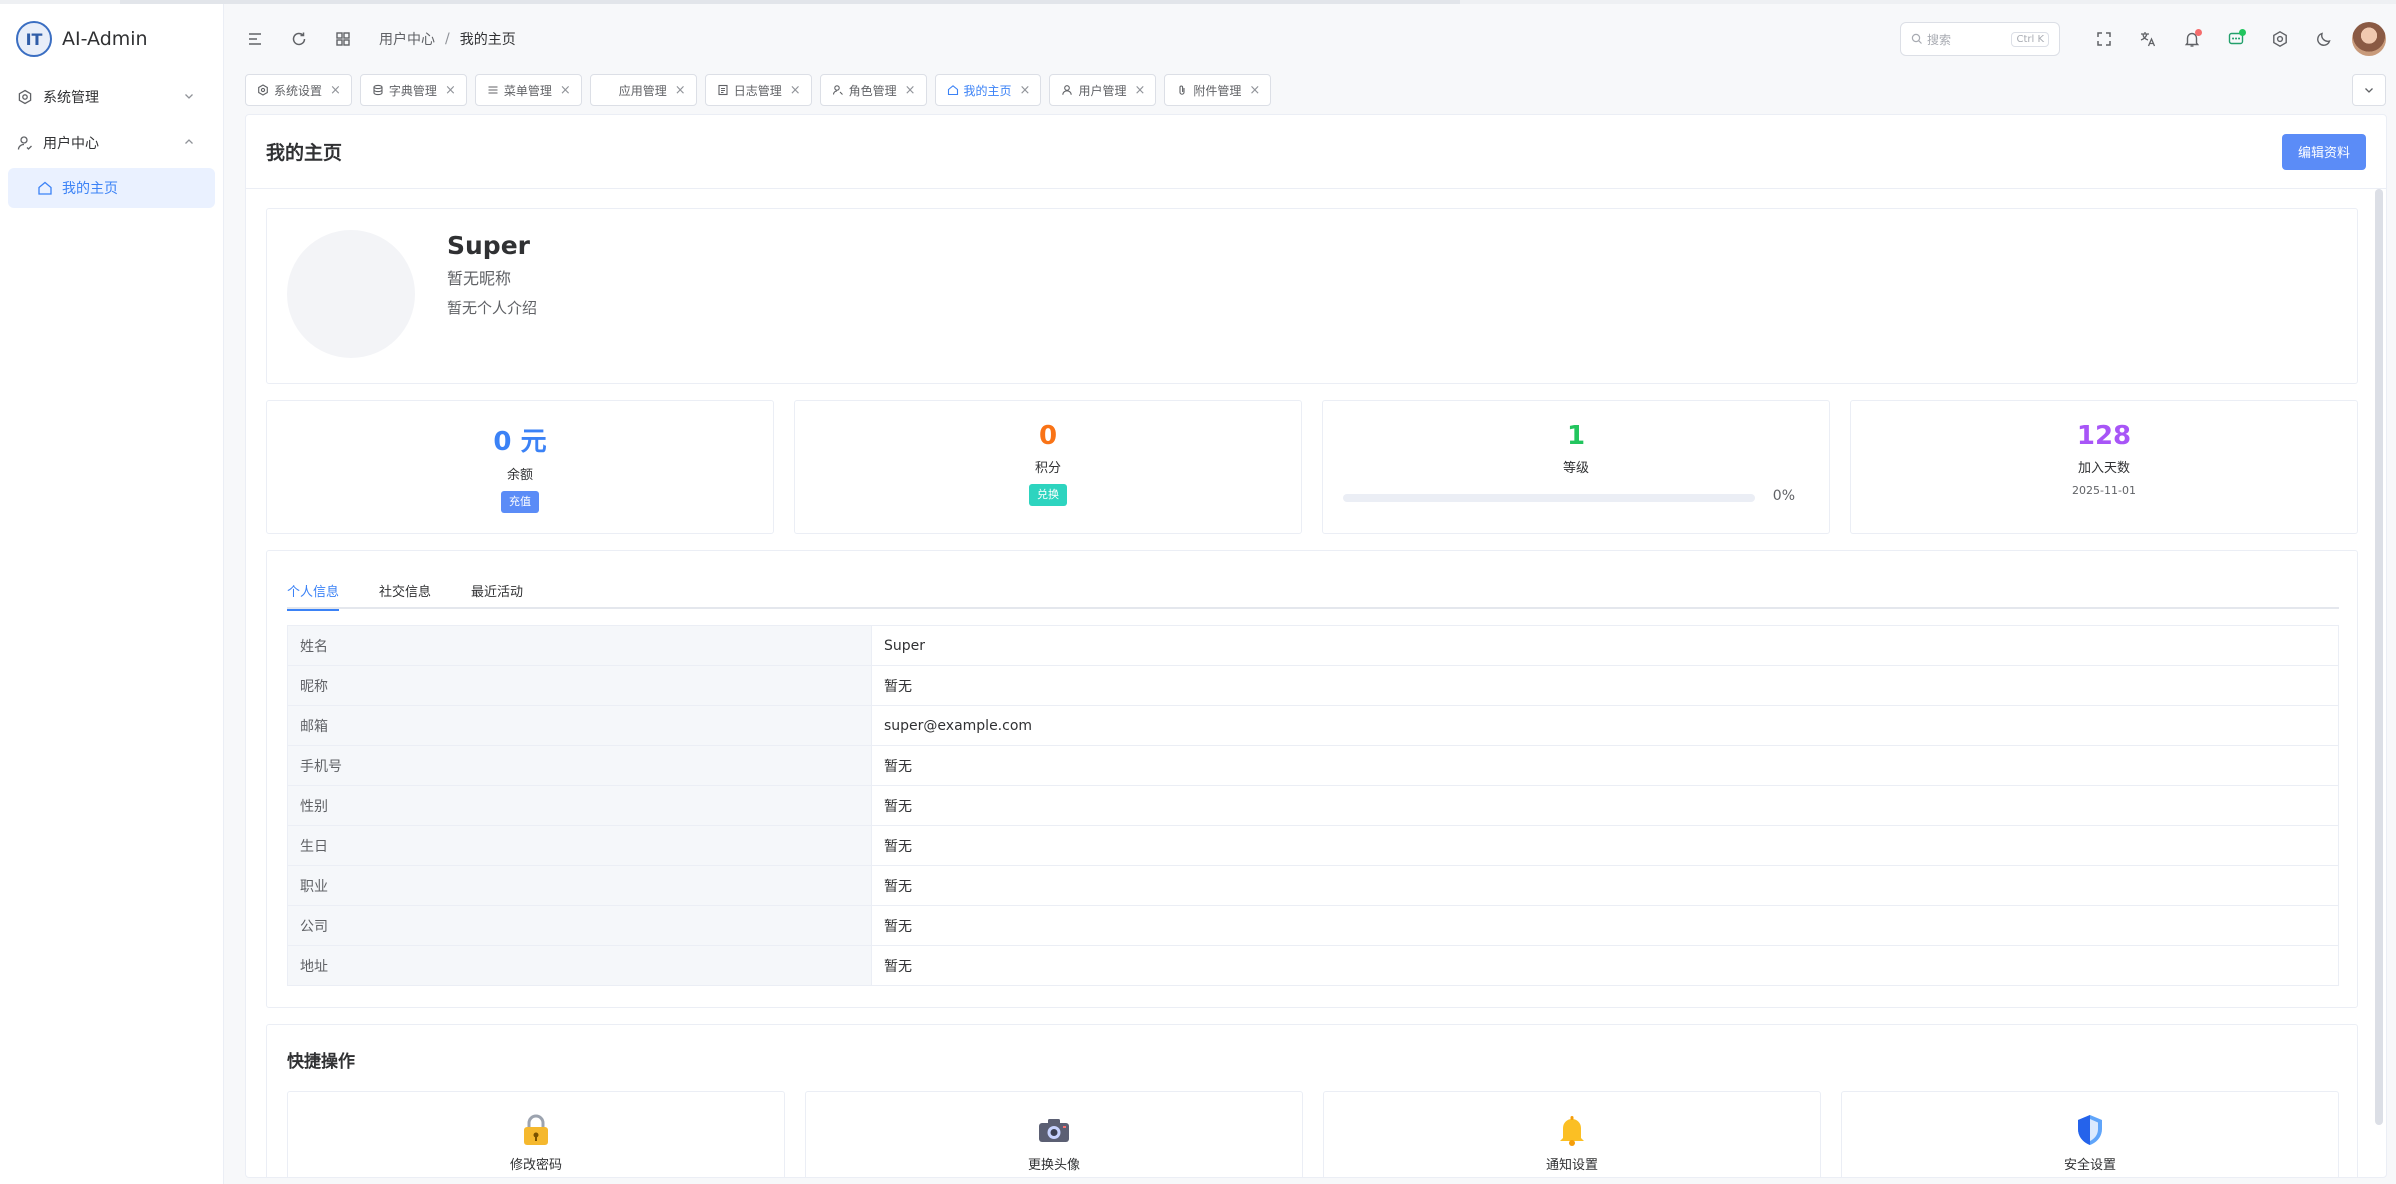 This screenshot has height=1184, width=2396. What do you see at coordinates (2379, 657) in the screenshot?
I see `scrollbar` at bounding box center [2379, 657].